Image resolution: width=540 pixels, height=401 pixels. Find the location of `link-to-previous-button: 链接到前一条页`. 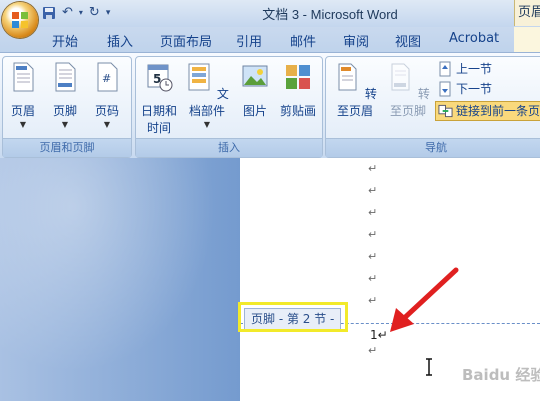

link-to-previous-button: 链接到前一条页 is located at coordinates (487, 111).